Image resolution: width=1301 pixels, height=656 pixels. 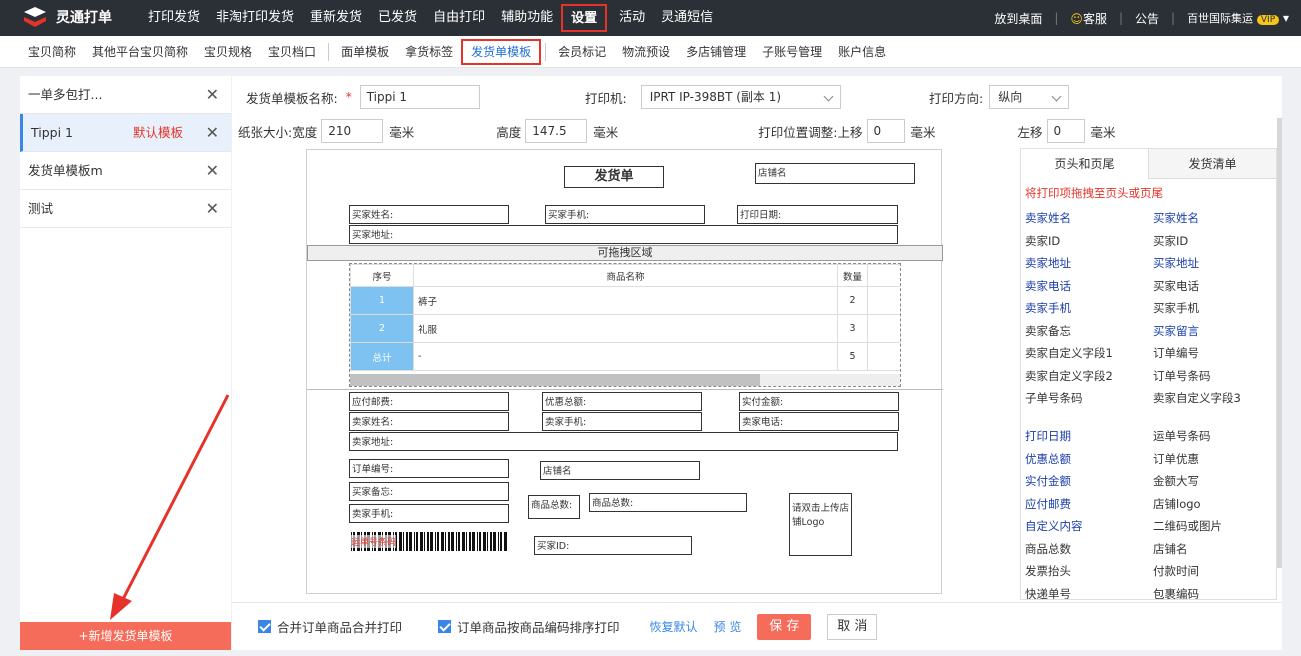 What do you see at coordinates (792, 51) in the screenshot?
I see `subnav-item: 子账号管理` at bounding box center [792, 51].